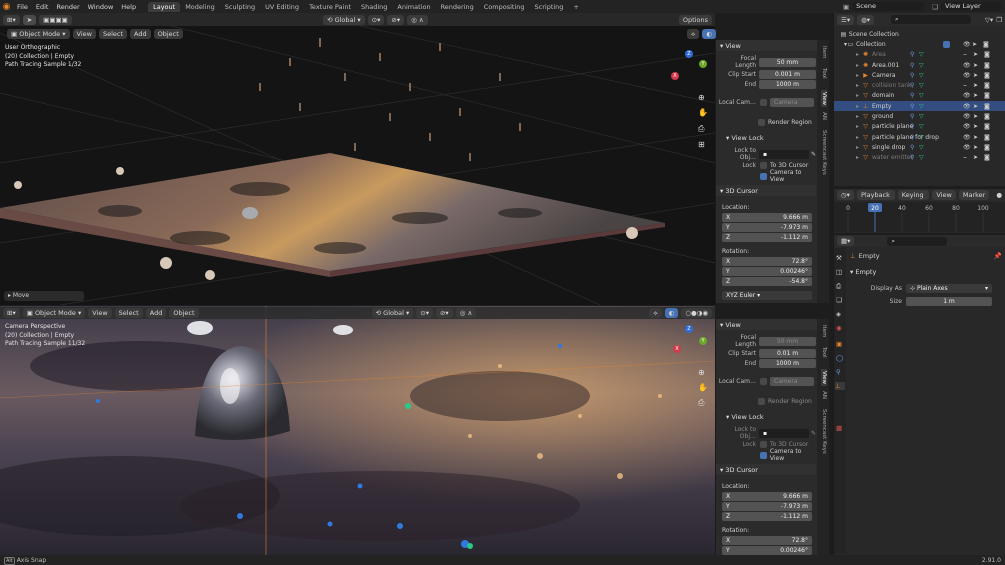 This screenshot has width=1005, height=565. I want to click on camera-view-icon: ⎙, so click(701, 129).